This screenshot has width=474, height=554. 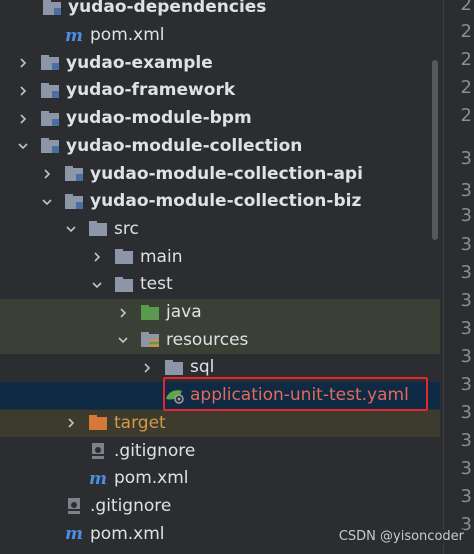 I want to click on tree-row-main: main, so click(x=220, y=257).